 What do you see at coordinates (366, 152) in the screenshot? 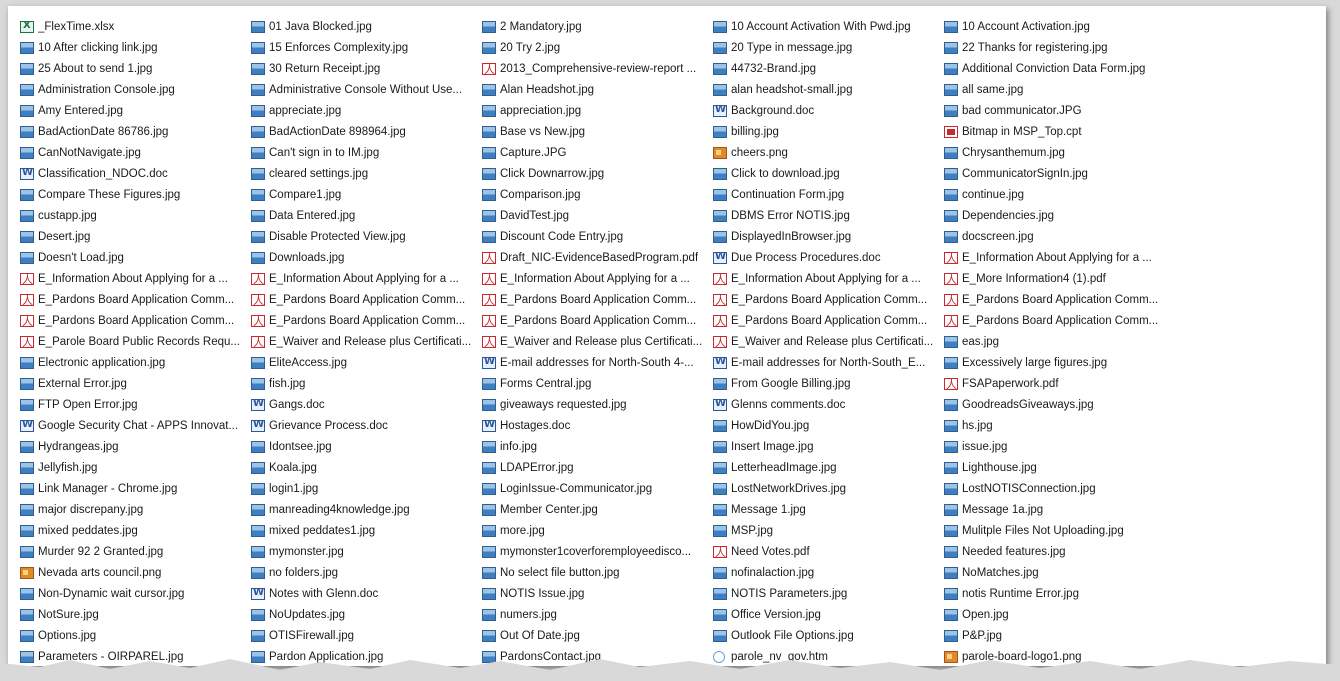
I see `file-item: Can't sign in to IM.jpg` at bounding box center [366, 152].